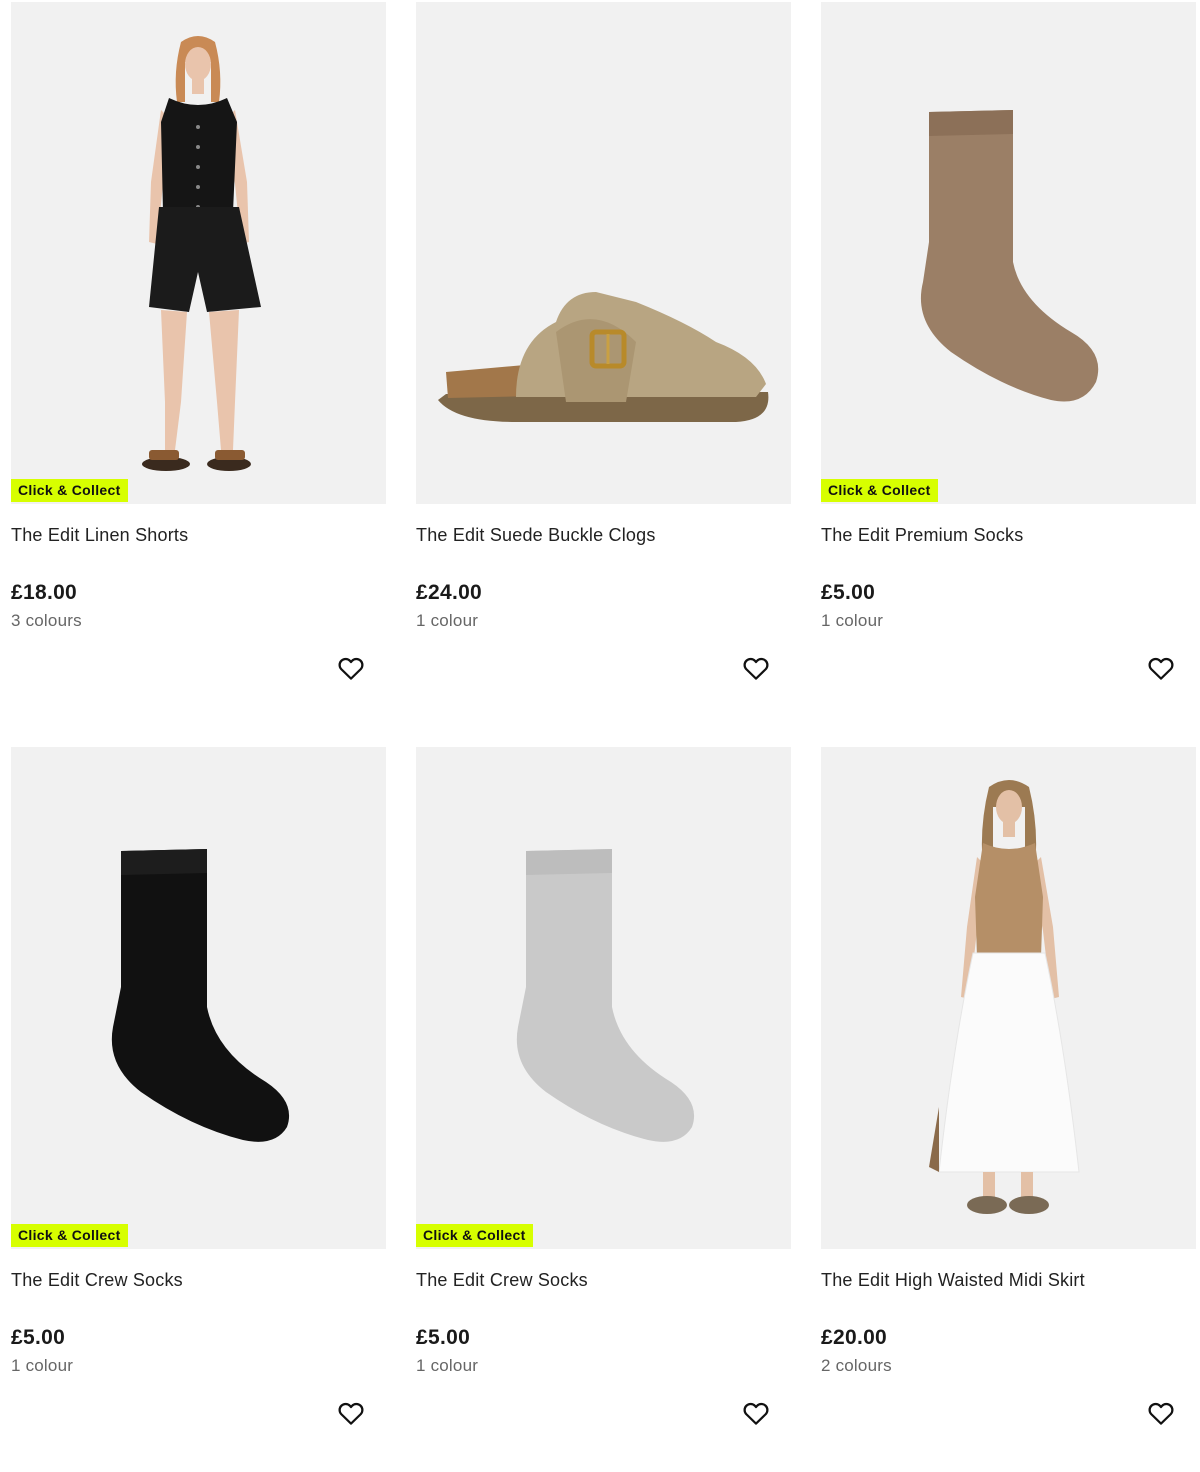 Image resolution: width=1200 pixels, height=1472 pixels. I want to click on product-image-crew-socks-black: Click & Collect, so click(198, 998).